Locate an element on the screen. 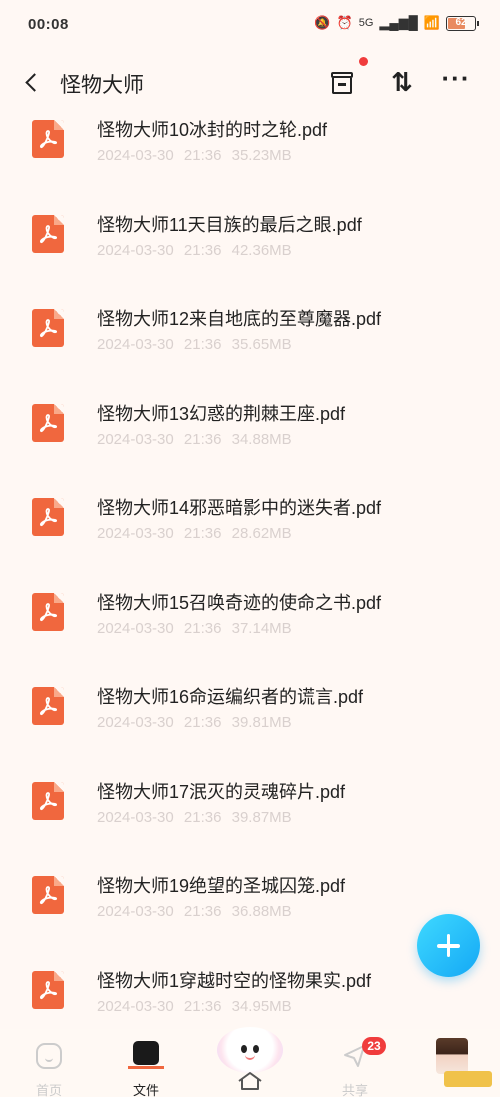 The image size is (500, 1097). status-time: 00:08 is located at coordinates (48, 24).